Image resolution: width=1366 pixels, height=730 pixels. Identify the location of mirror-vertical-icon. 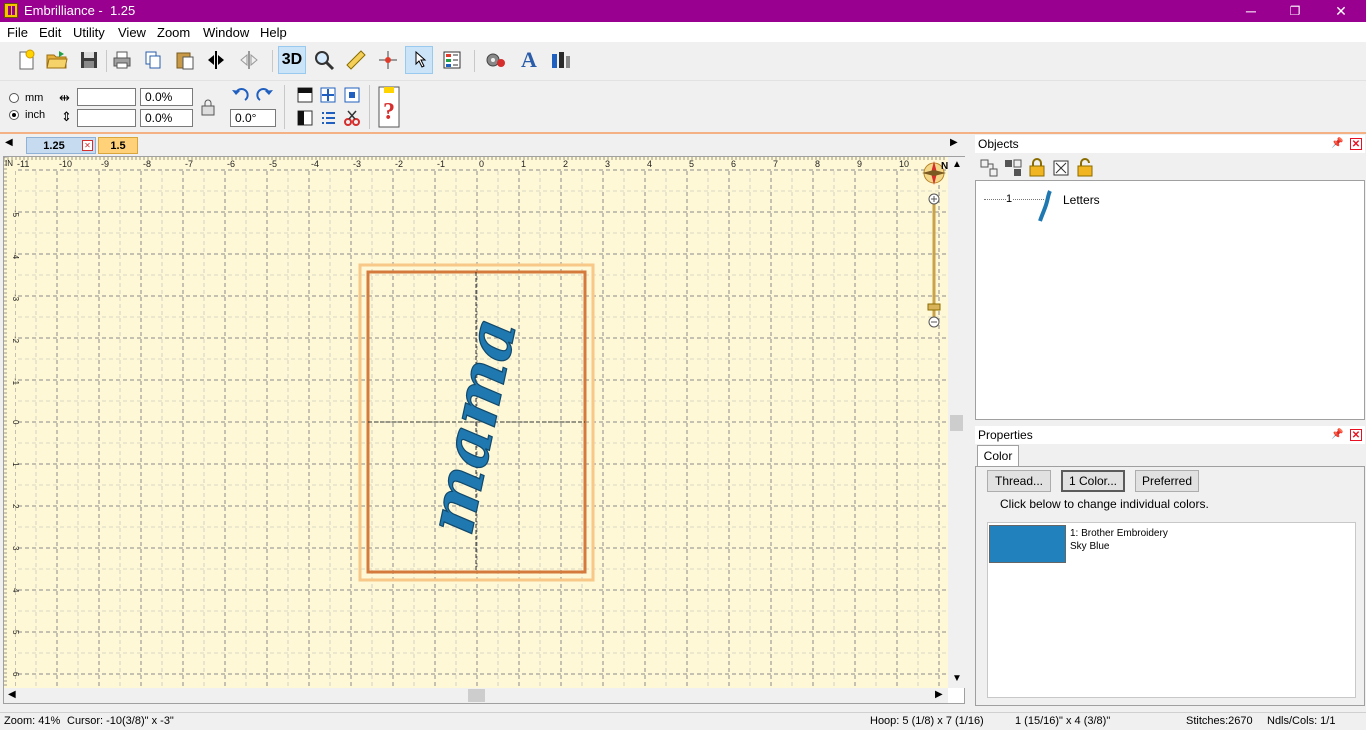
(249, 60).